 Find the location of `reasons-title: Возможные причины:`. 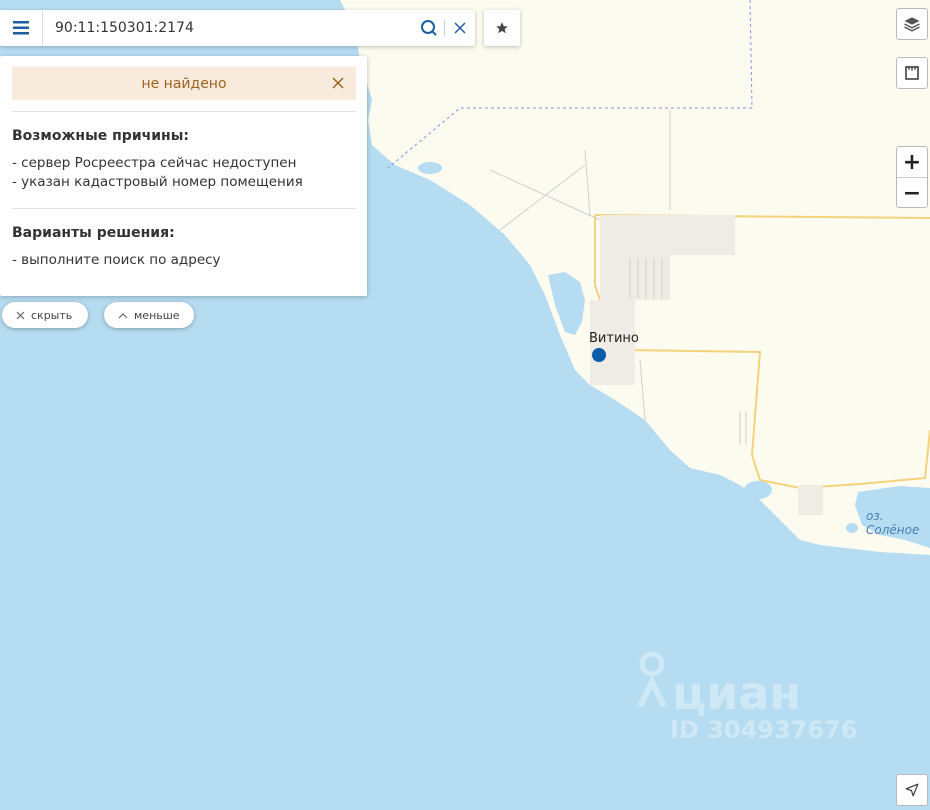

reasons-title: Возможные причины: is located at coordinates (100, 136).